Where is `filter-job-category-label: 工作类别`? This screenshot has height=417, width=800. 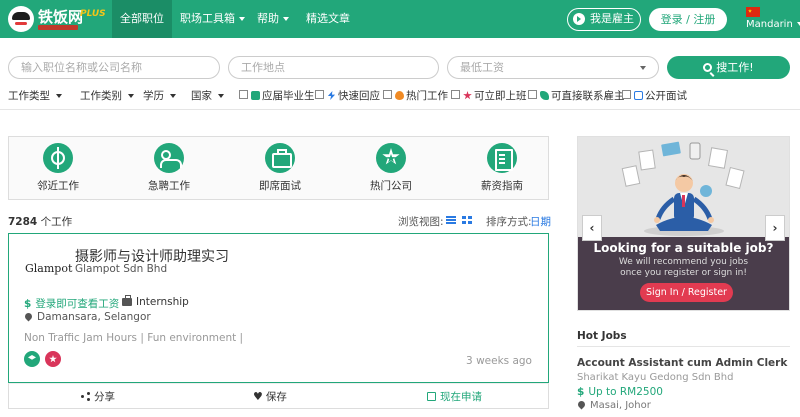 filter-job-category-label: 工作类别 is located at coordinates (101, 96).